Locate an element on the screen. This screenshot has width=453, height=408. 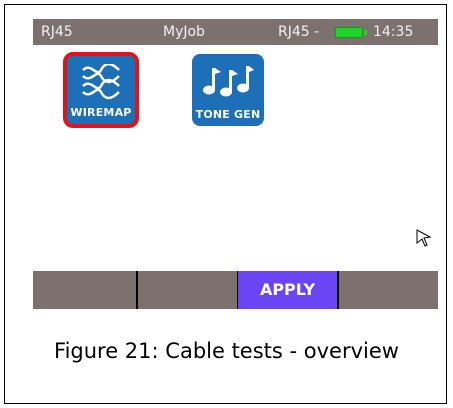
status-bar: RJ45 MyJob RJ45 - 14:35 is located at coordinates (235, 32).